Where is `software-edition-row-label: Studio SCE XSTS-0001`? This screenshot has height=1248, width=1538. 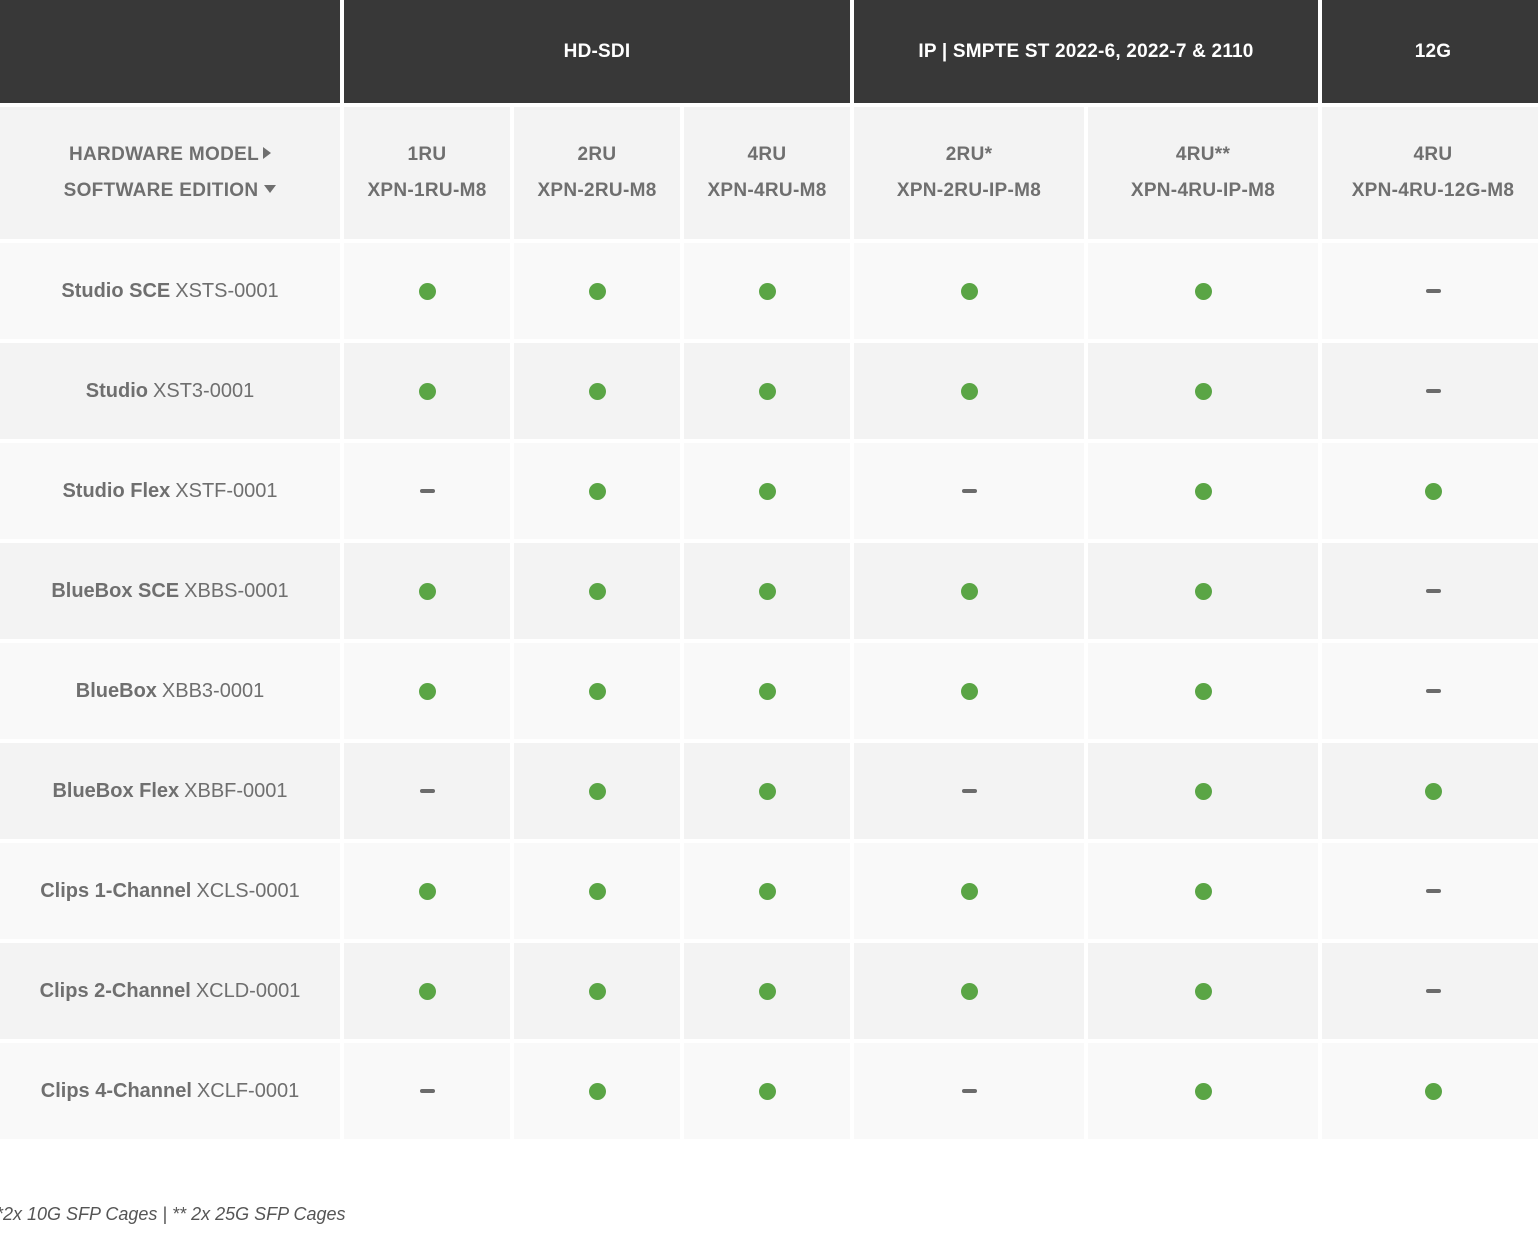
software-edition-row-label: Studio SCE XSTS-0001 is located at coordinates (170, 291).